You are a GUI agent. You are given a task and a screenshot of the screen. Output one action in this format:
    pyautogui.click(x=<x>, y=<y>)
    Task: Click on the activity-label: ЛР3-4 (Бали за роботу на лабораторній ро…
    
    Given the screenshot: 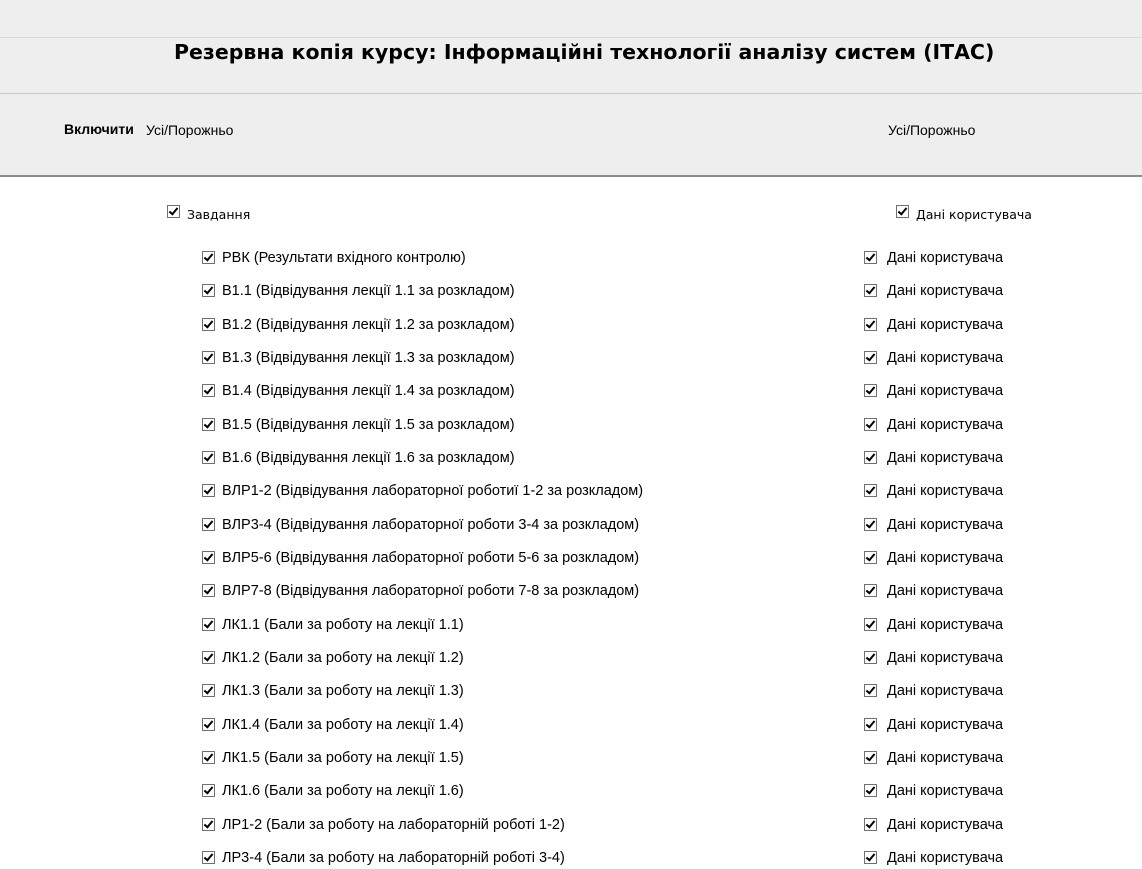 What is the action you would take?
    pyautogui.click(x=393, y=858)
    